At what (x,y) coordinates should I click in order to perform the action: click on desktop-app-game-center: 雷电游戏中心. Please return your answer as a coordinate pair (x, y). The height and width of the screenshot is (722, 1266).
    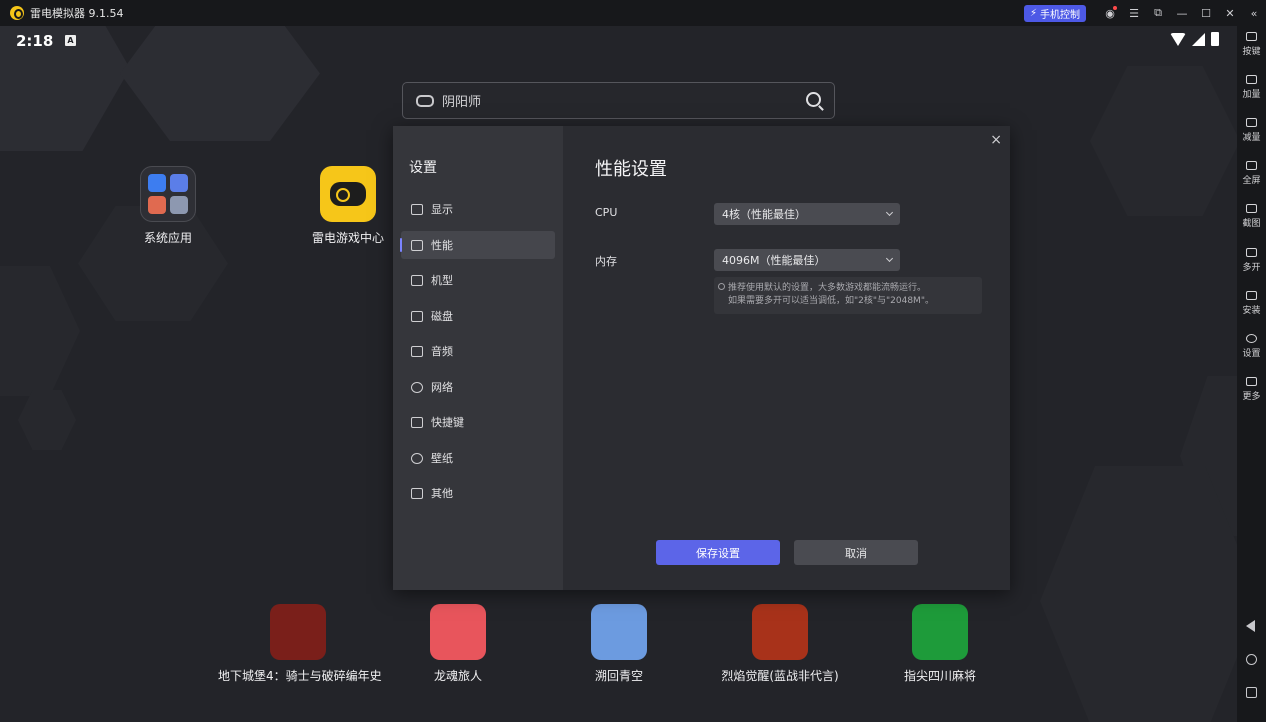
    Looking at the image, I should click on (348, 206).